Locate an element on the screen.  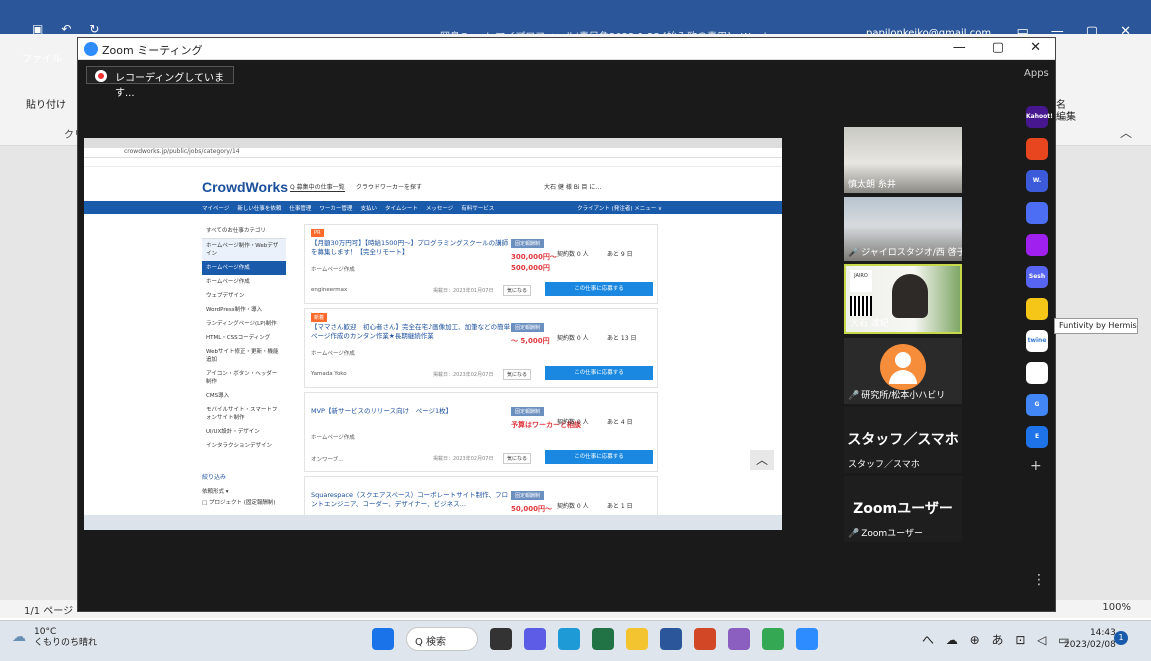
clock-date: 2023/02/08 is located at coordinates (1090, 645).